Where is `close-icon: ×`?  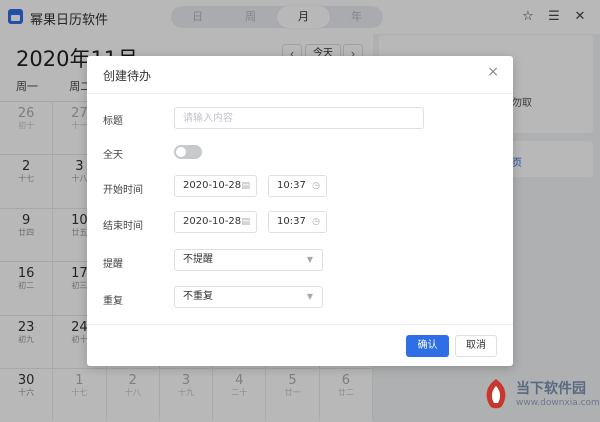 close-icon: × is located at coordinates (493, 72).